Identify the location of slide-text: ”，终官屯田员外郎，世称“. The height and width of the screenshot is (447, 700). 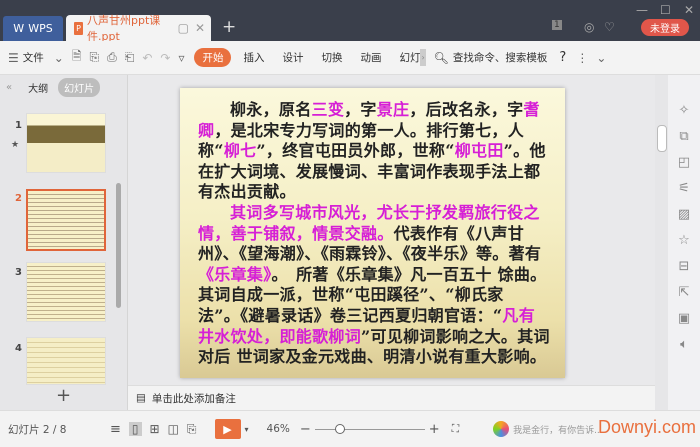
(355, 151).